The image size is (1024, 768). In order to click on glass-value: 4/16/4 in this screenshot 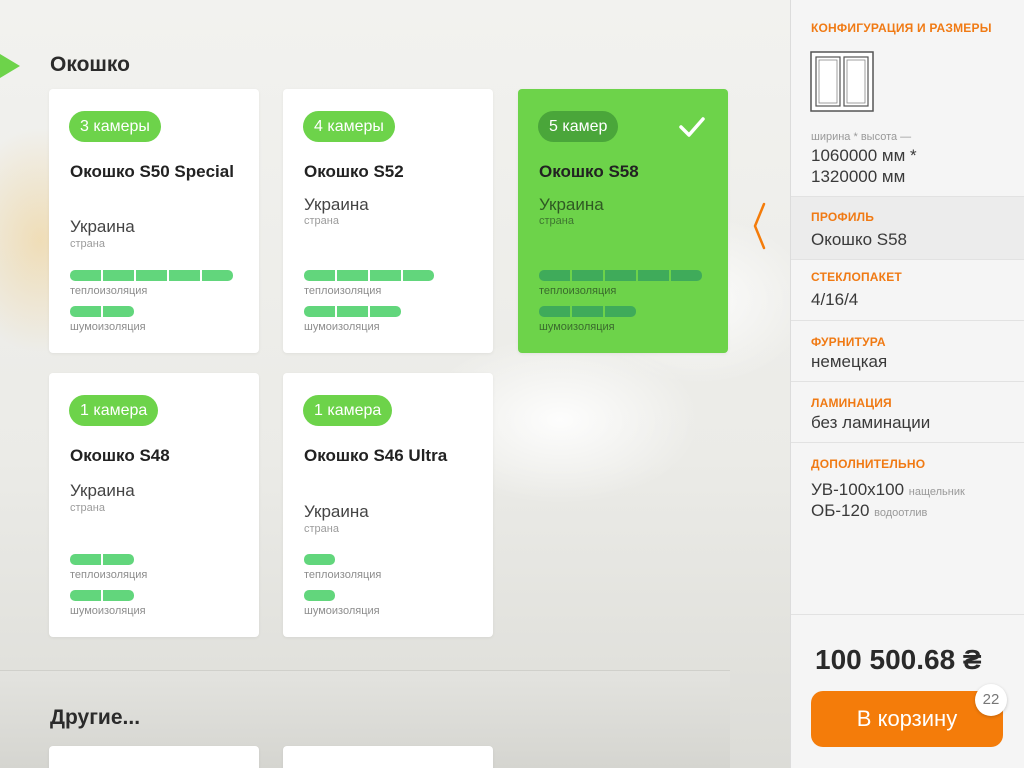, I will do `click(835, 299)`.